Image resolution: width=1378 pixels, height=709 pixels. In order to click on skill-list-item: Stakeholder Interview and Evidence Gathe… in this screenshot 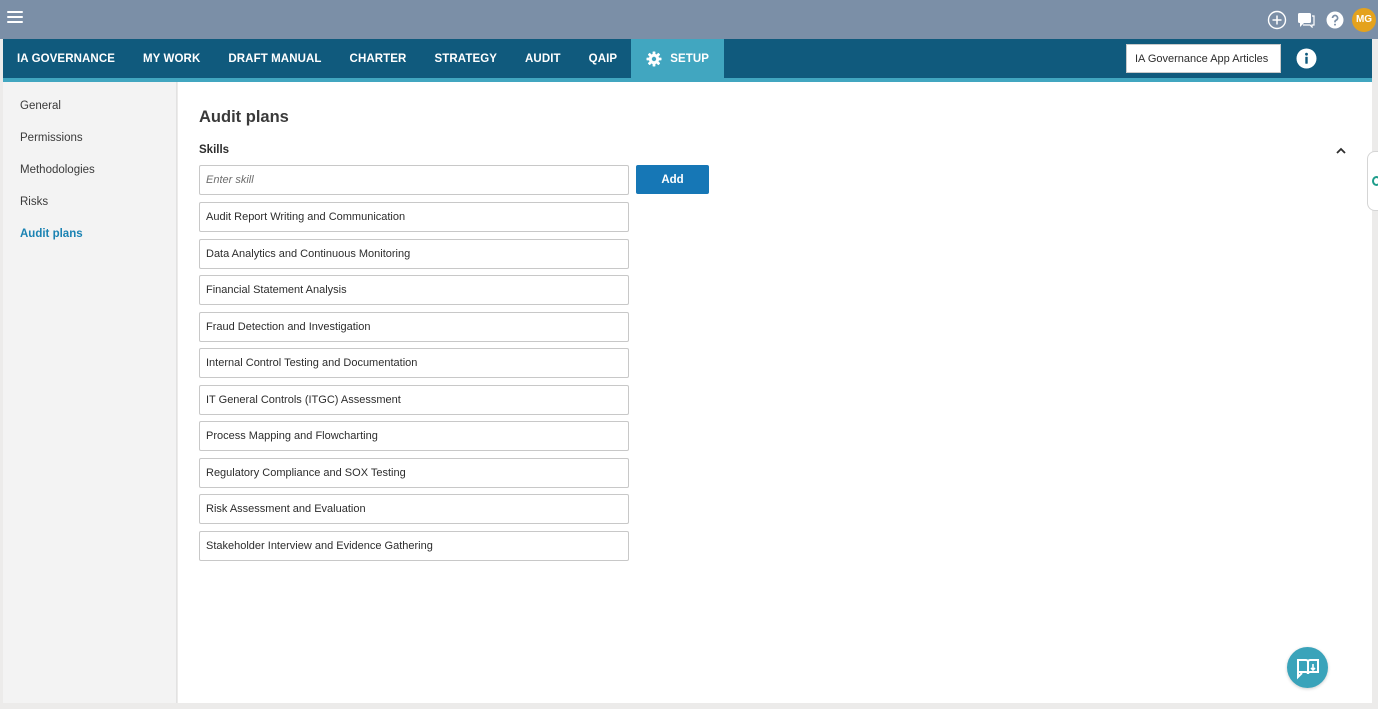, I will do `click(414, 545)`.